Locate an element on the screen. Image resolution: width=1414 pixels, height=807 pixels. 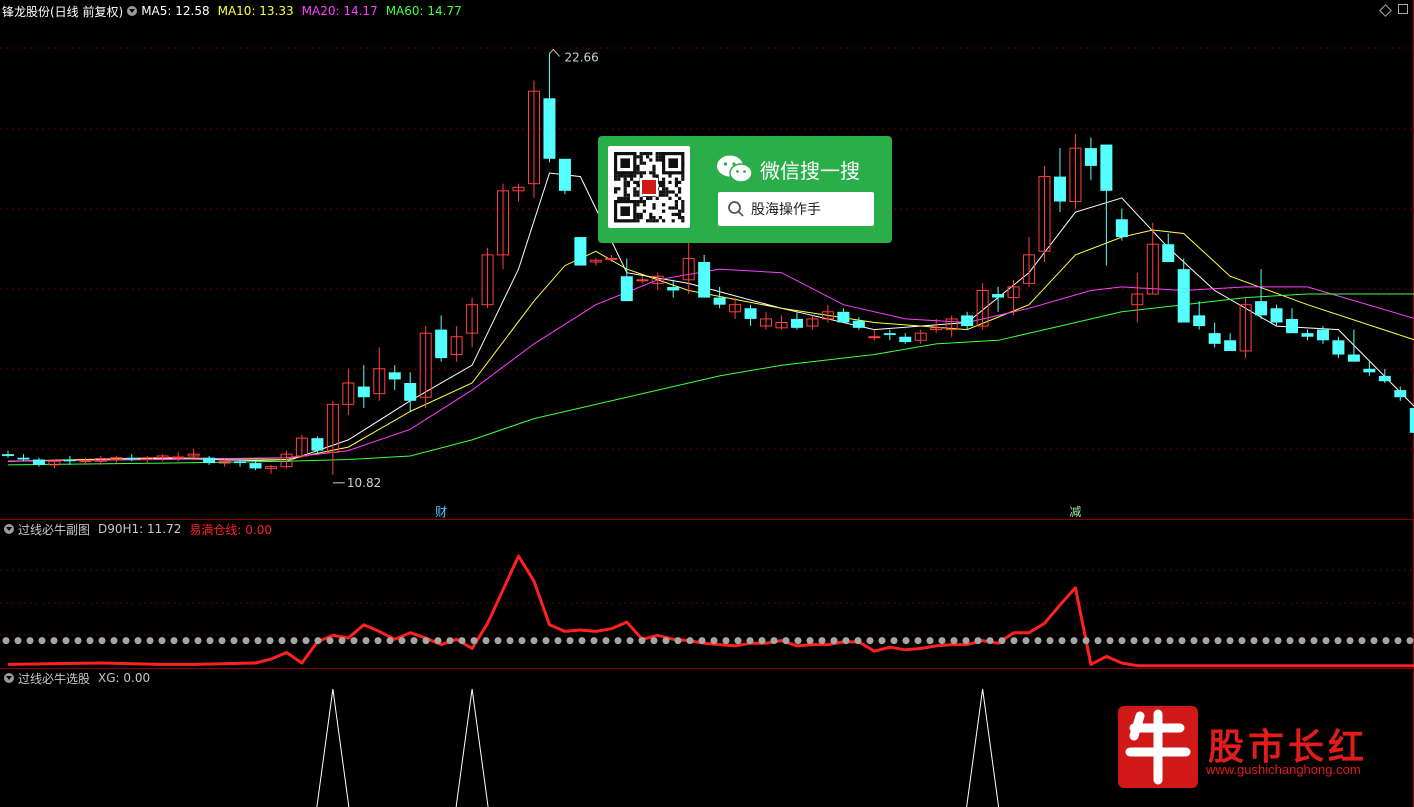
wechat-promo-card: 微信搜一搜 股海操作手 is located at coordinates (745, 189).